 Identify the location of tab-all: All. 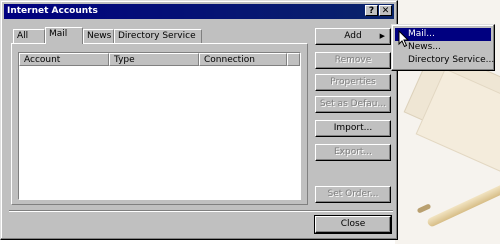
(29, 36).